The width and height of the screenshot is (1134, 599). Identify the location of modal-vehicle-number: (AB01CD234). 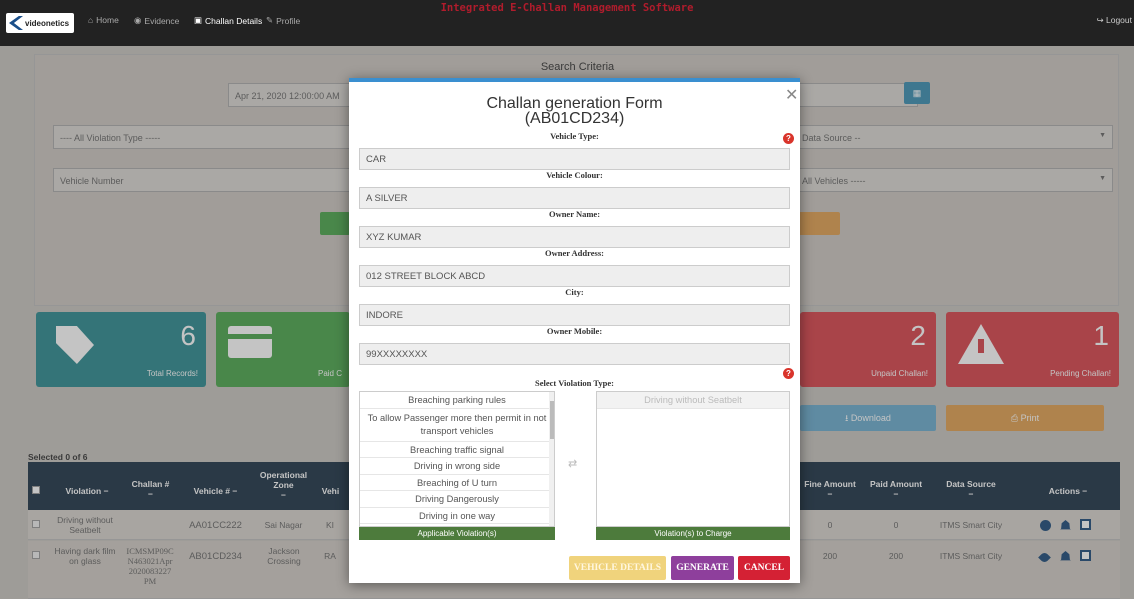
(574, 118).